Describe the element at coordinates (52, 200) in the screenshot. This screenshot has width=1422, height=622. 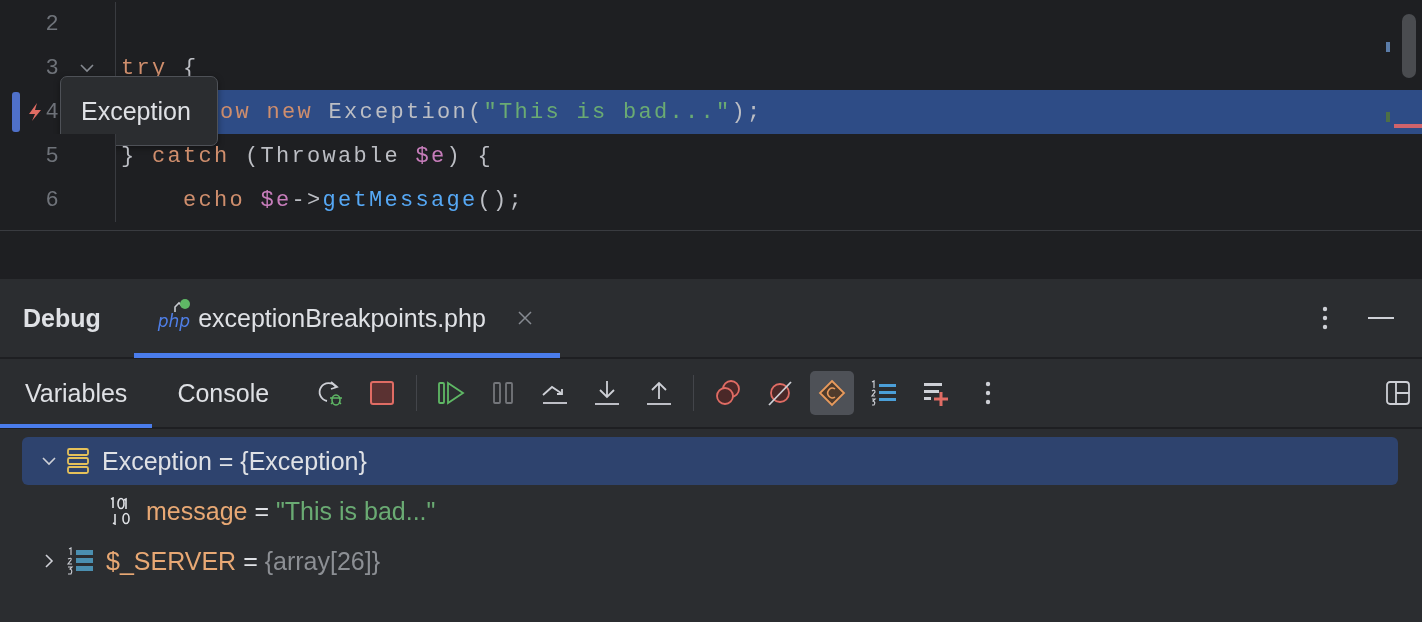
I see `line-number: 6` at that location.